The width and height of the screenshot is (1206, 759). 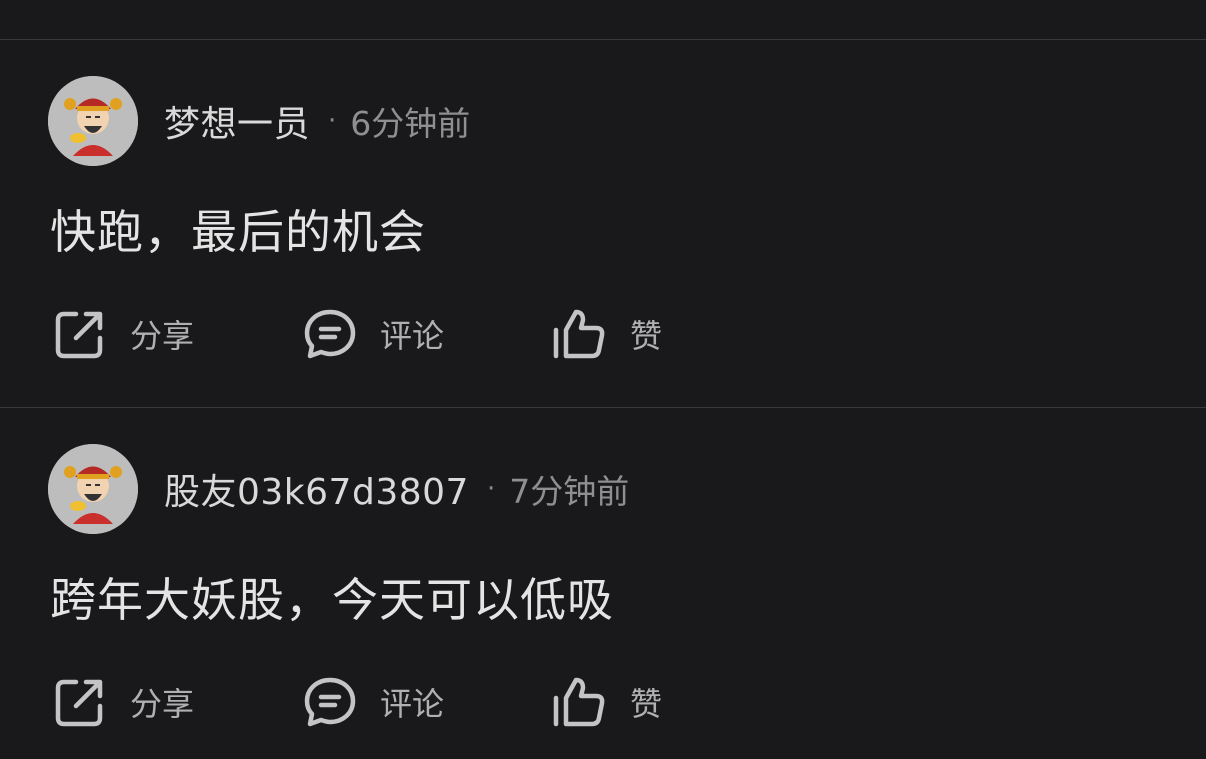 What do you see at coordinates (569, 491) in the screenshot?
I see `timestamp: 7分钟前` at bounding box center [569, 491].